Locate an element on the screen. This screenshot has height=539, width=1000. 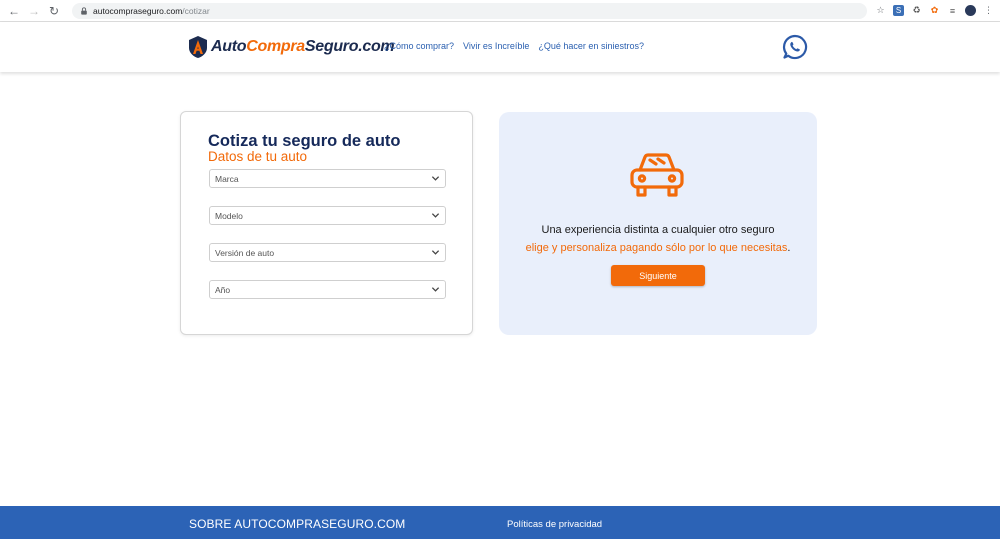
logo-text: AutoCompraSeguro.com is located at coordinates (303, 47).